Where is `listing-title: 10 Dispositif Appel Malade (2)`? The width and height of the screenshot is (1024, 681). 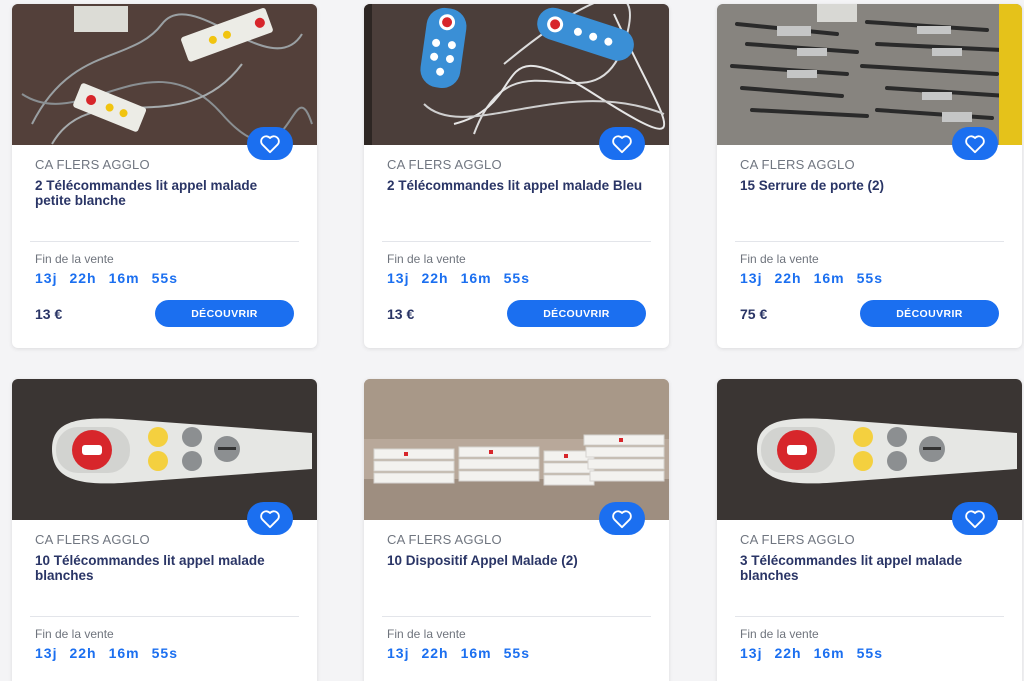 listing-title: 10 Dispositif Appel Malade (2) is located at coordinates (516, 576).